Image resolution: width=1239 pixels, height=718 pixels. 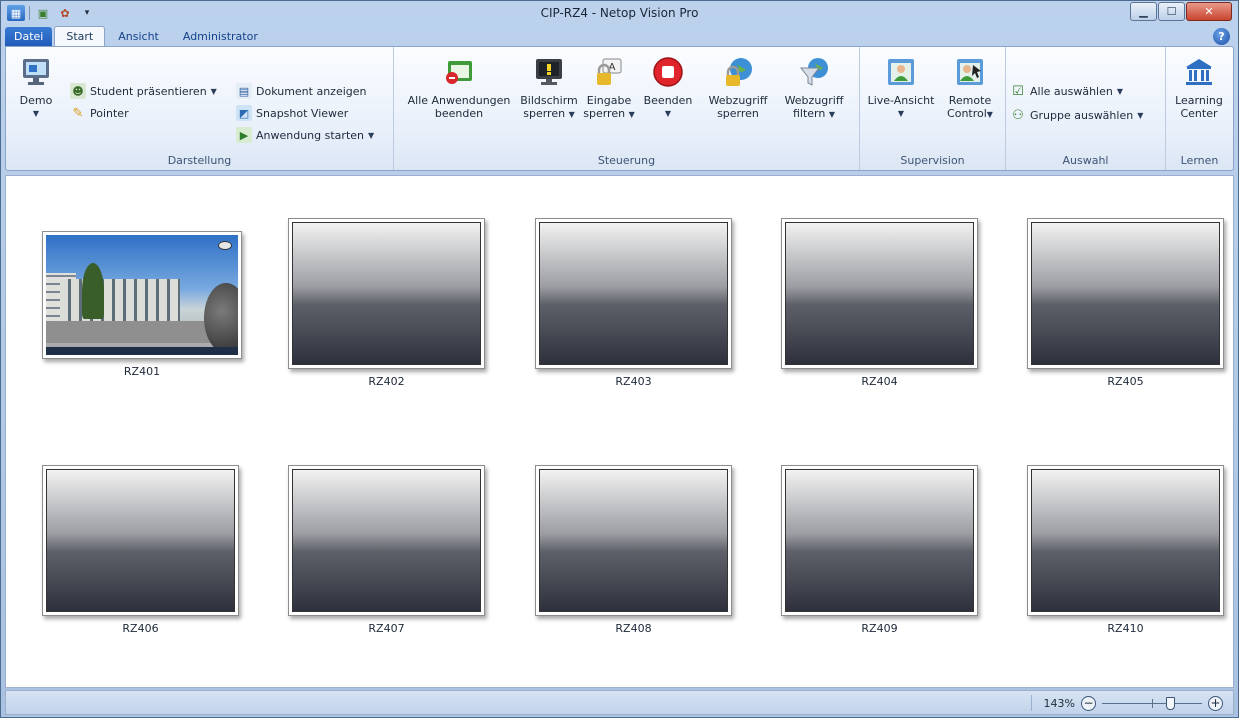 I want to click on computer-label: RZ401, so click(x=142, y=371).